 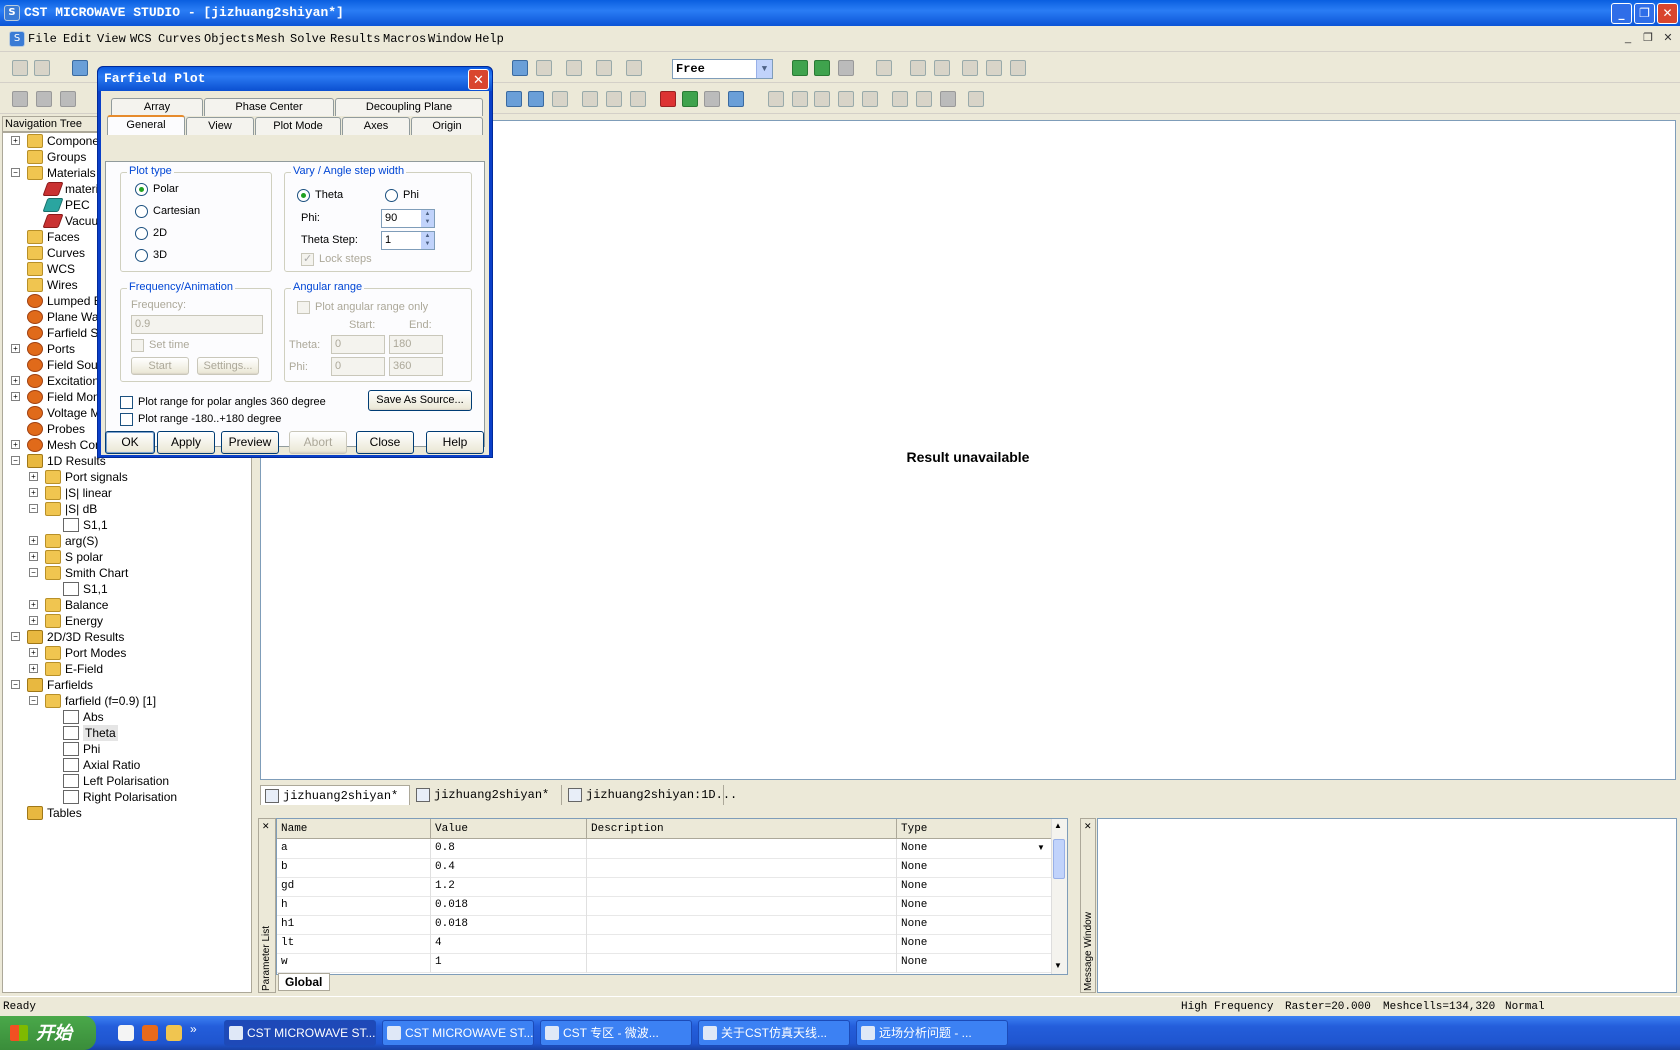 What do you see at coordinates (614, 99) in the screenshot?
I see `wire-icon` at bounding box center [614, 99].